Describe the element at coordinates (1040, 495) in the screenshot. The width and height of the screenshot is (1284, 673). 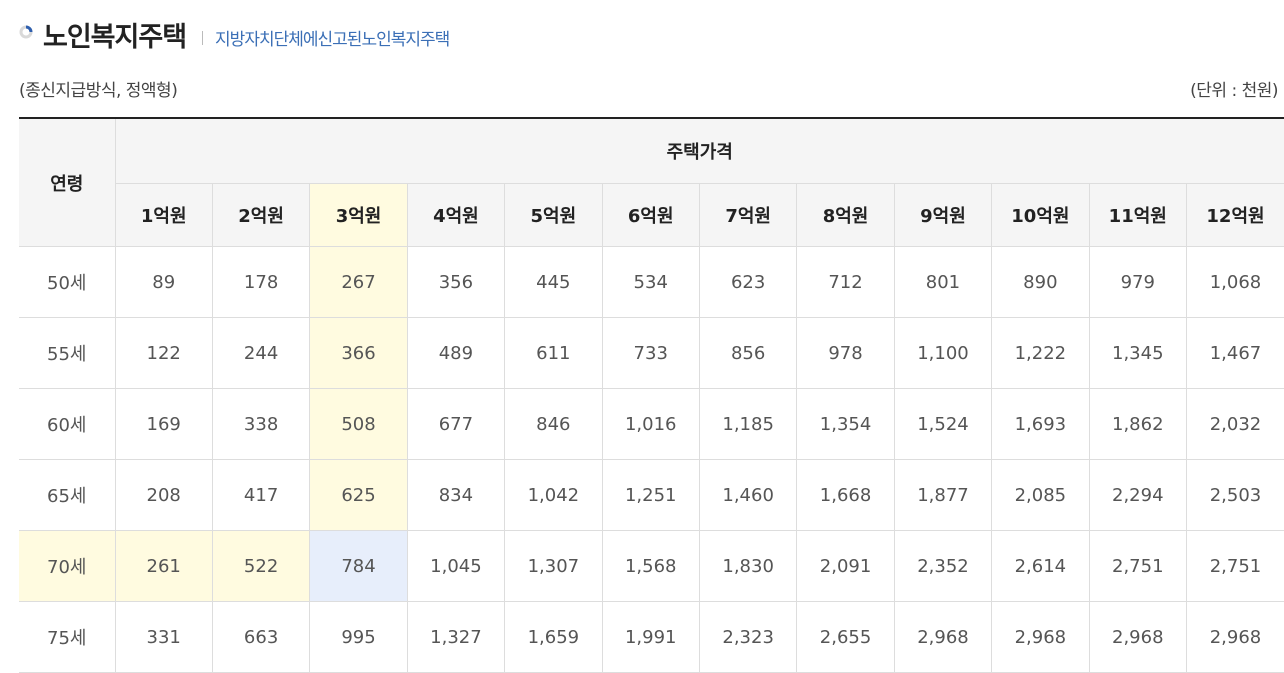
I see `value-cell: 2,085` at that location.